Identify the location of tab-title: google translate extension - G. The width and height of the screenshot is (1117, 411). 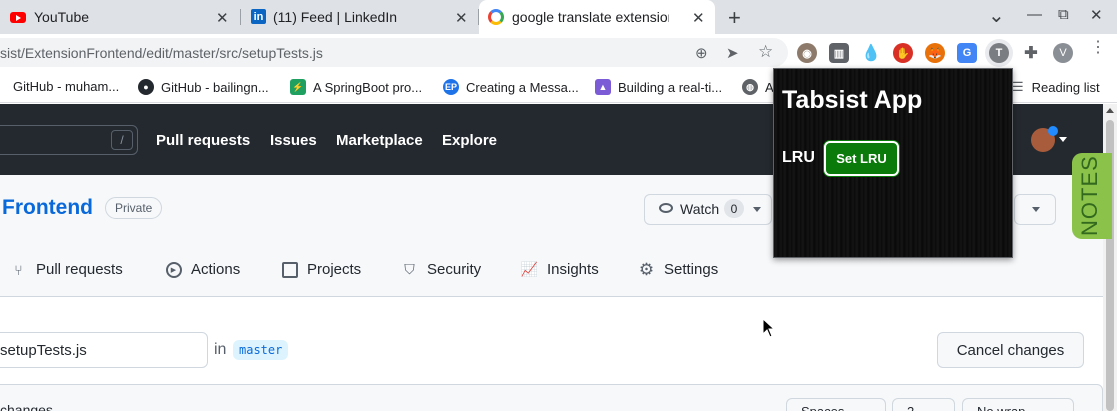
(590, 17).